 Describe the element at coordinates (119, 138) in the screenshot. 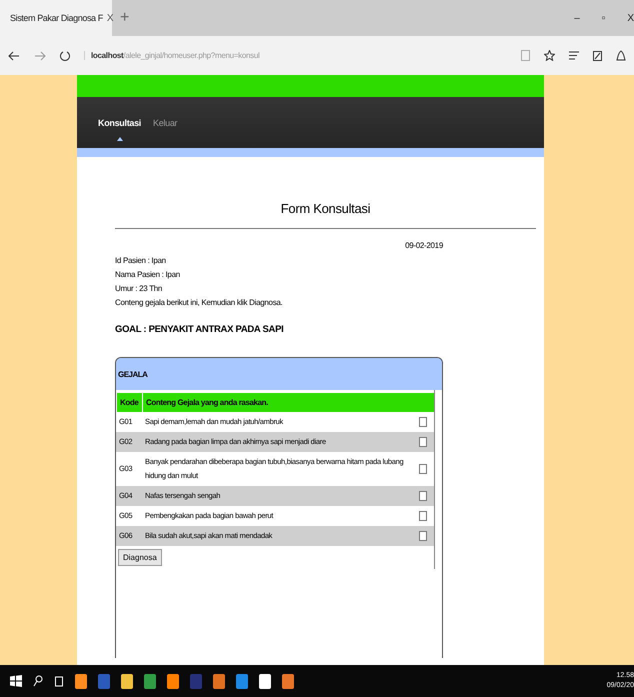

I see `active-indicator-icon` at that location.